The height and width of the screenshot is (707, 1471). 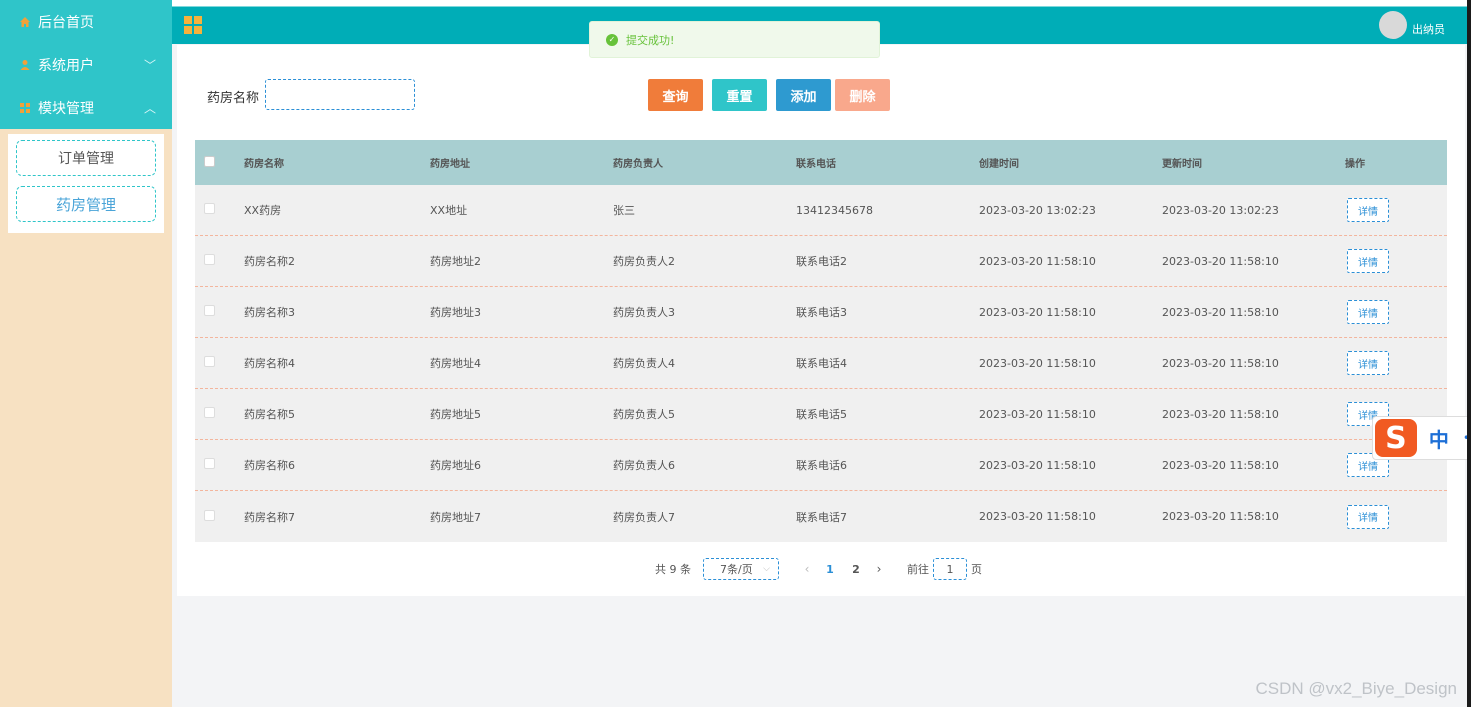 What do you see at coordinates (638, 164) in the screenshot?
I see `column-header: 药房负责人` at bounding box center [638, 164].